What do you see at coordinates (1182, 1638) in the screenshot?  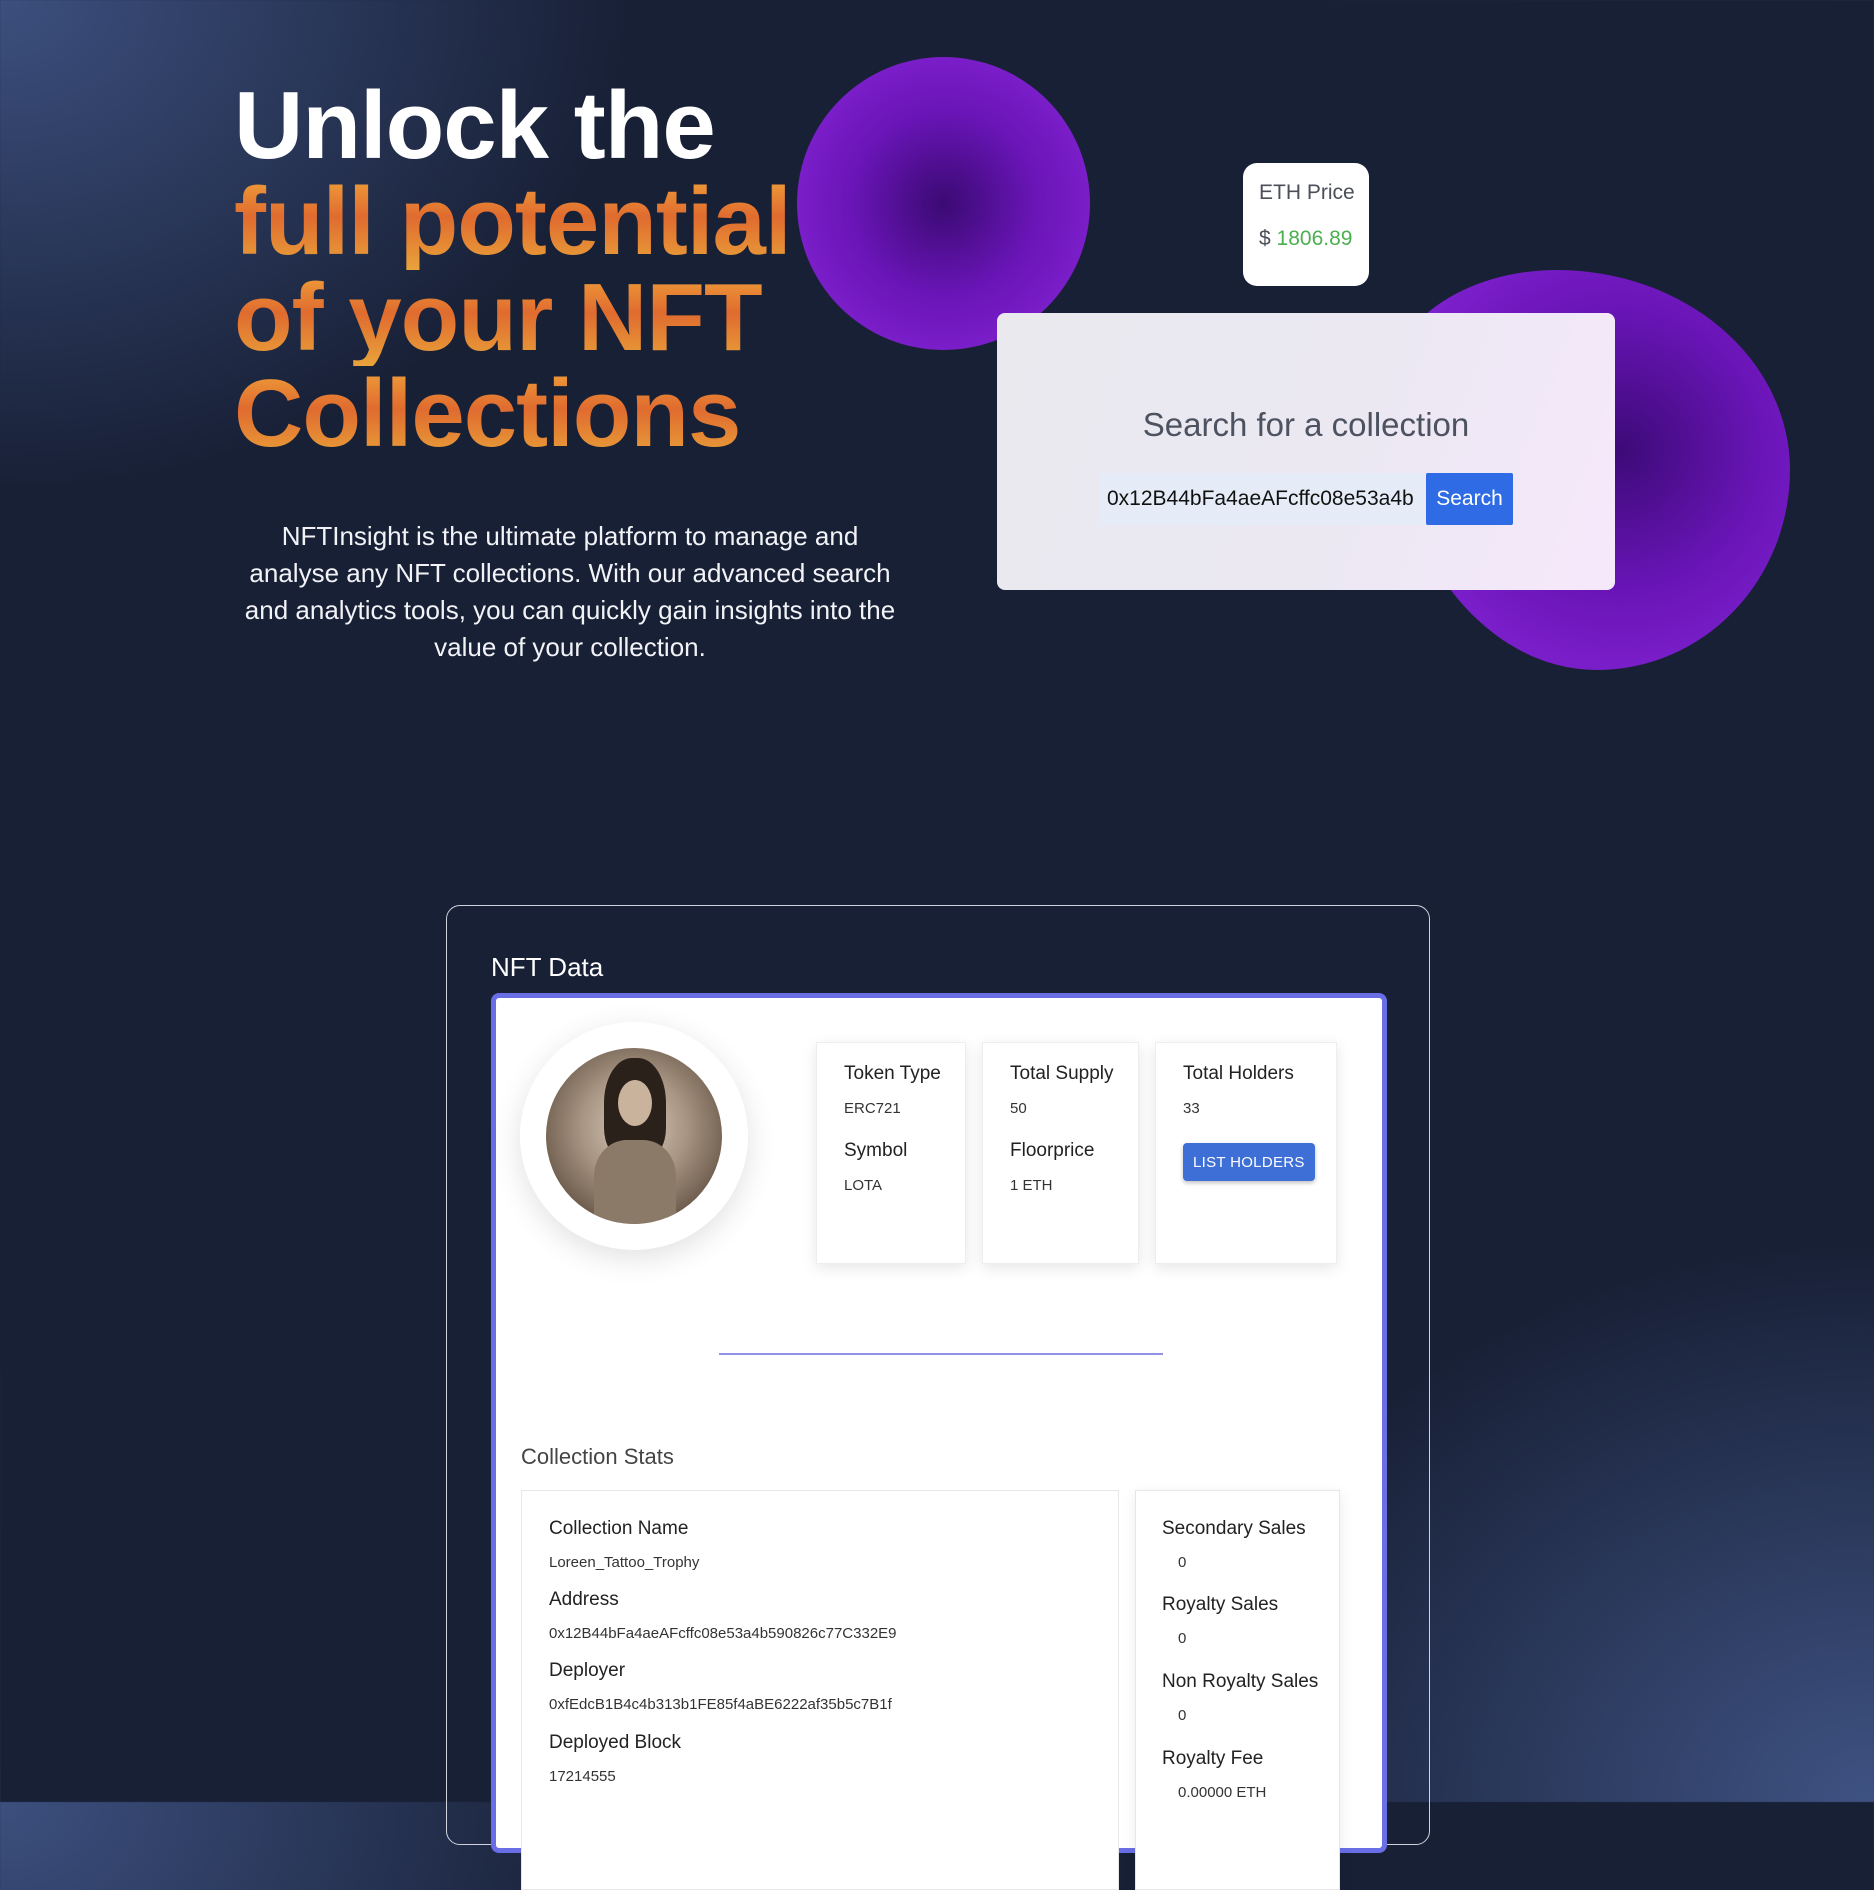 I see `royalty-sales-value: 0` at bounding box center [1182, 1638].